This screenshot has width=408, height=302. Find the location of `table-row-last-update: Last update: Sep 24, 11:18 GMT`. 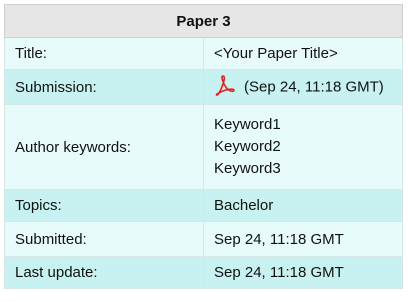

table-row-last-update: Last update: Sep 24, 11:18 GMT is located at coordinates (203, 272).